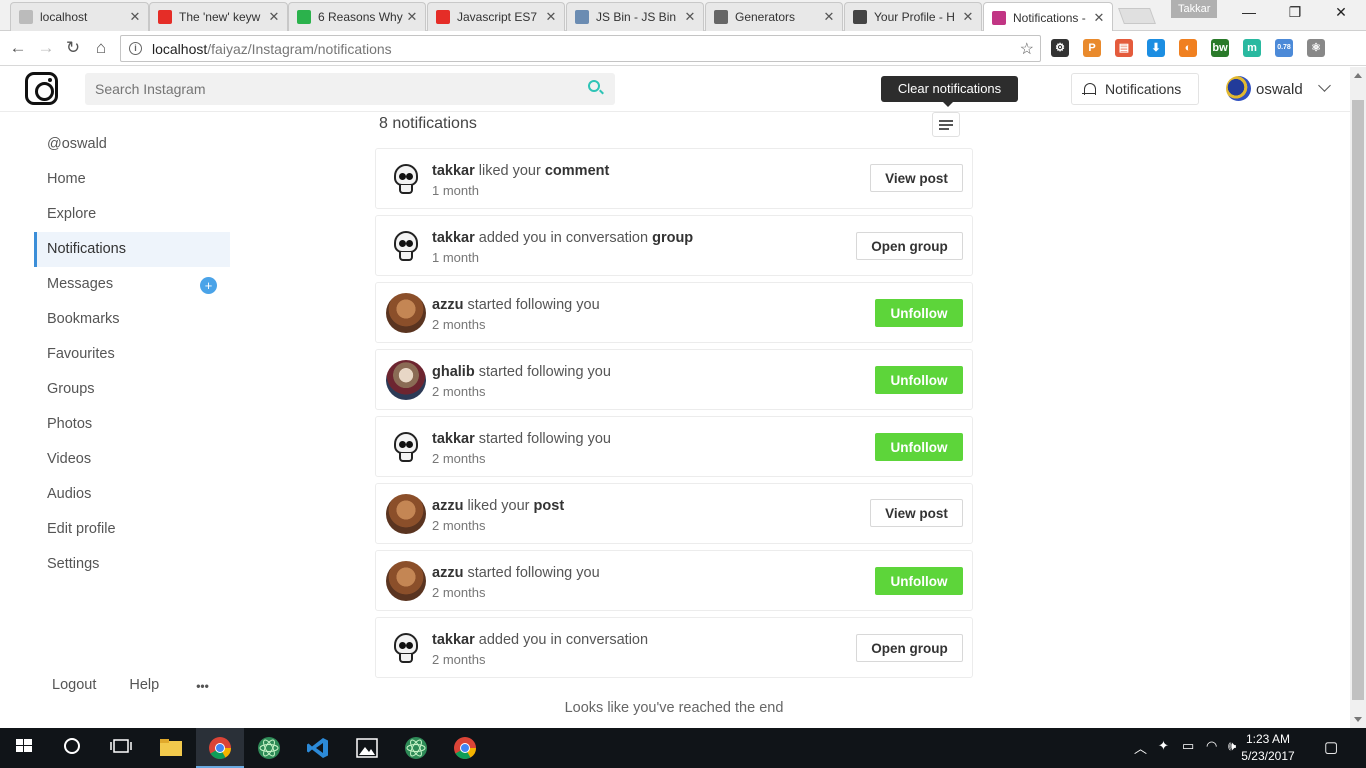  Describe the element at coordinates (132, 144) in the screenshot. I see `sidebar-item-oswald: @oswald` at that location.